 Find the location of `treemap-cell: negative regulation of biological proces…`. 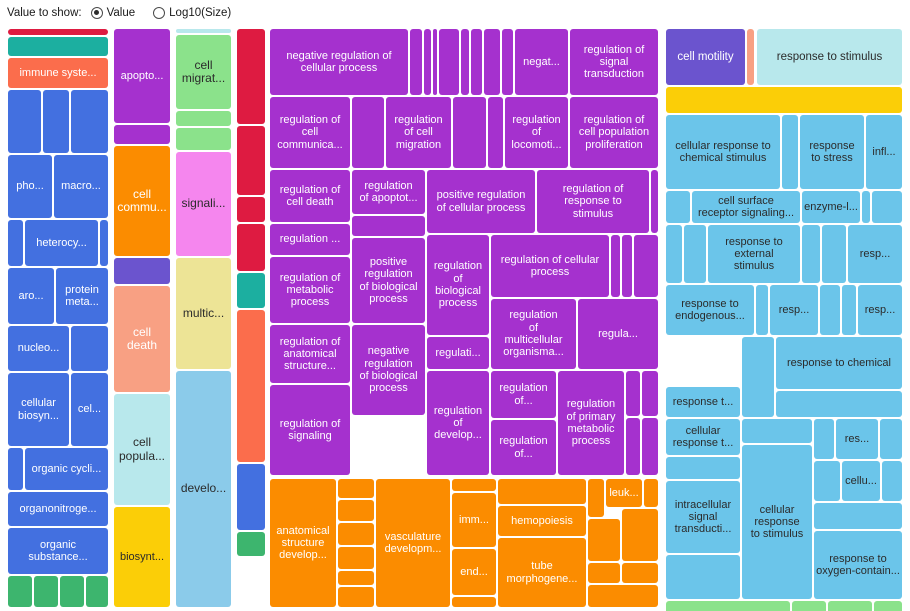

treemap-cell: negative regulation of biological proces… is located at coordinates (388, 370).